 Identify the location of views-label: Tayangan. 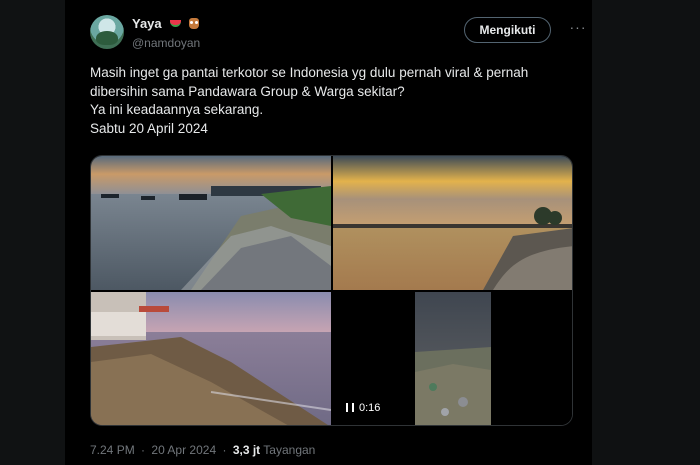
(289, 450).